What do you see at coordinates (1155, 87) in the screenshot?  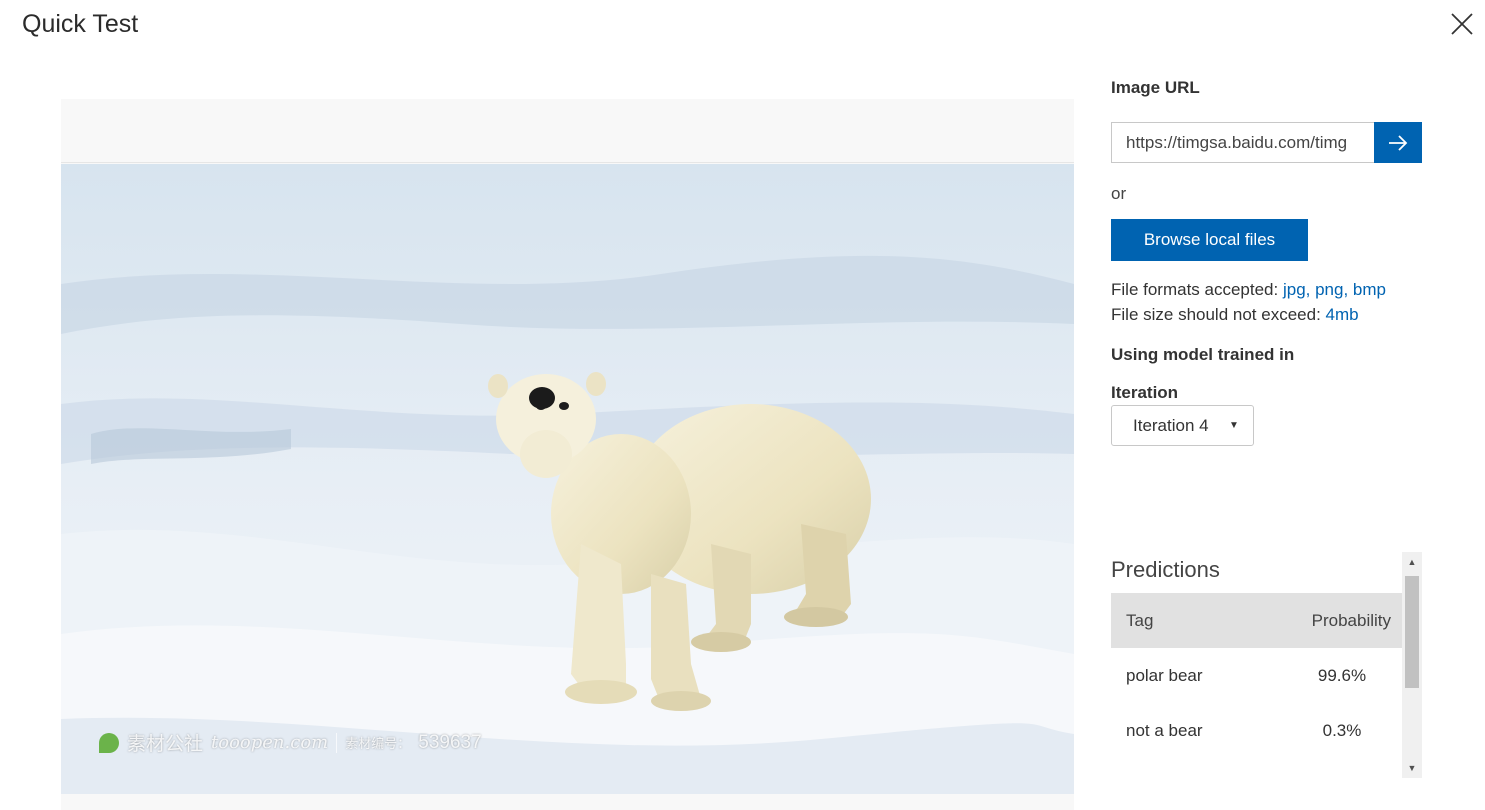 I see `image-url-label: Image URL` at bounding box center [1155, 87].